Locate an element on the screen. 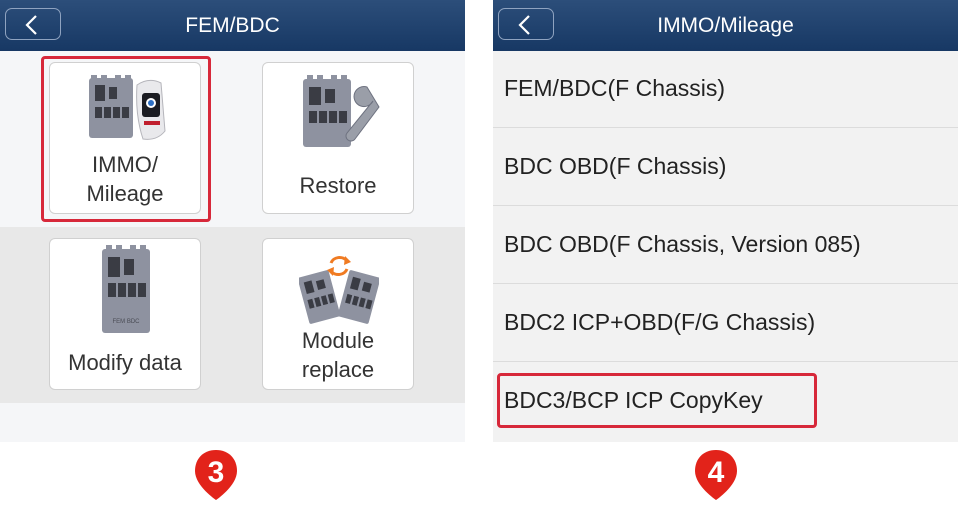 This screenshot has height=507, width=958. tile-label: replace is located at coordinates (338, 369).